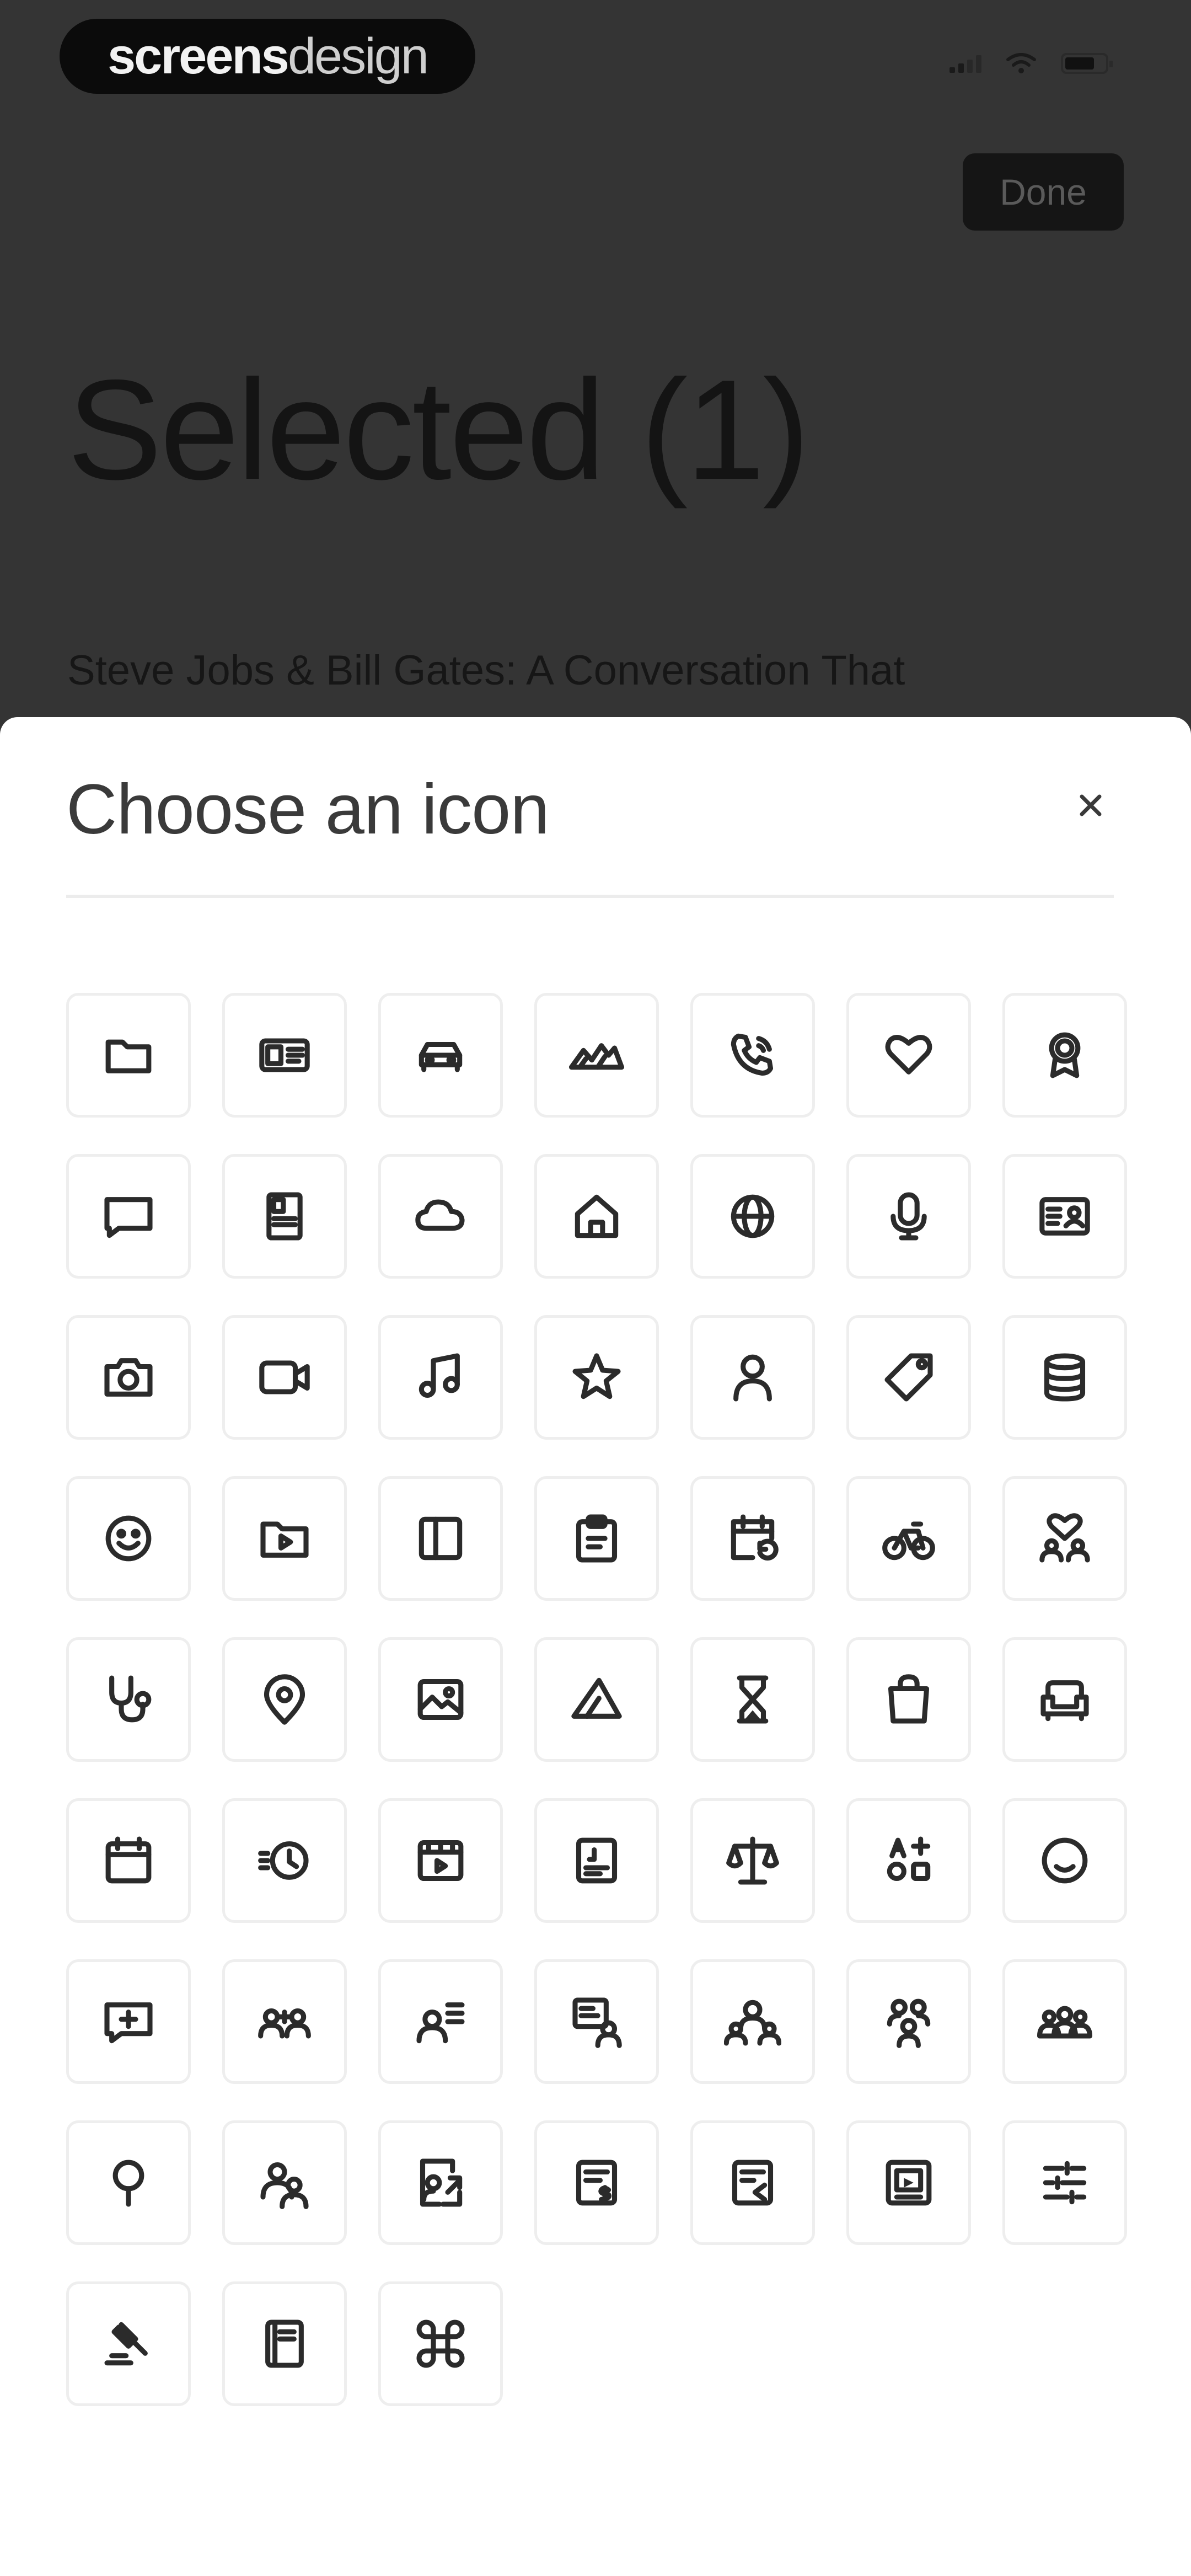  I want to click on users-couple-icon, so click(284, 2023).